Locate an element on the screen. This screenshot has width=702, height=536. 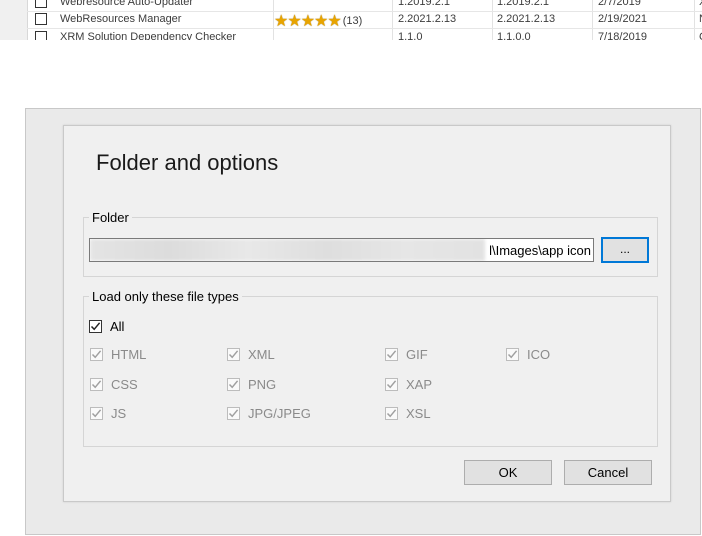
file-type-label: CSS is located at coordinates (124, 384).